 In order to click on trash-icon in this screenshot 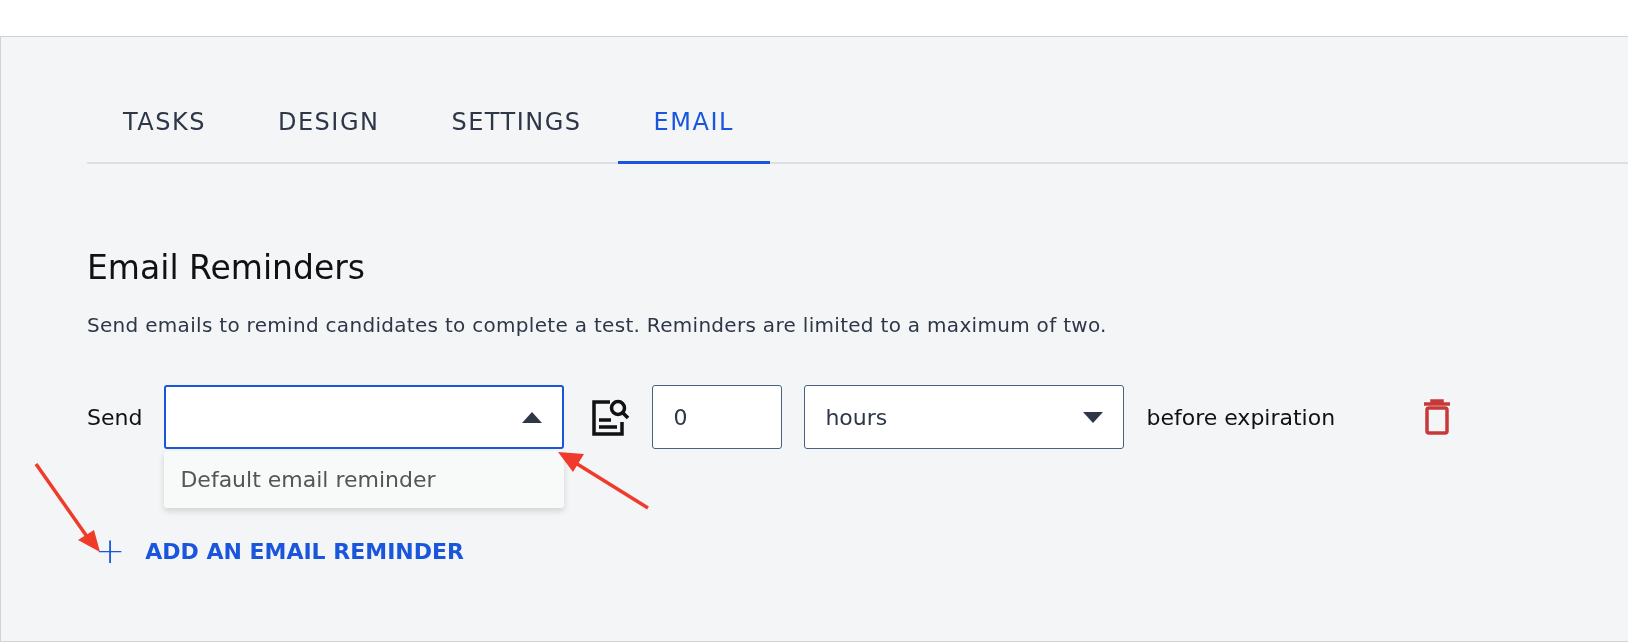, I will do `click(1437, 417)`.